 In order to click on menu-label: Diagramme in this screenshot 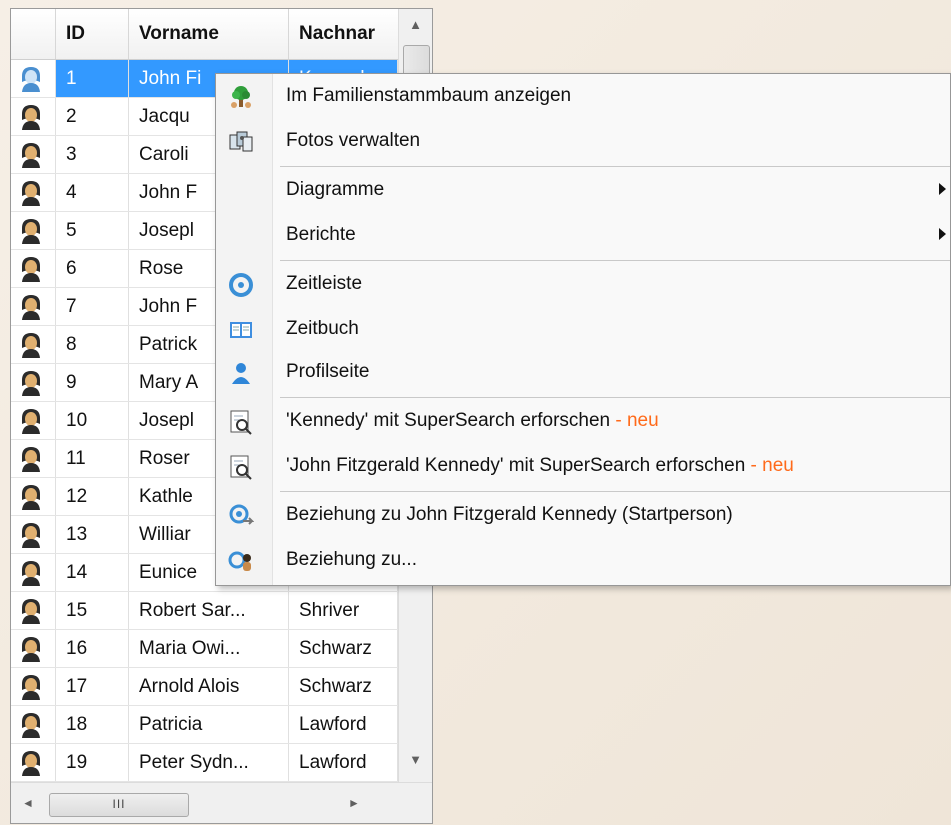, I will do `click(335, 189)`.